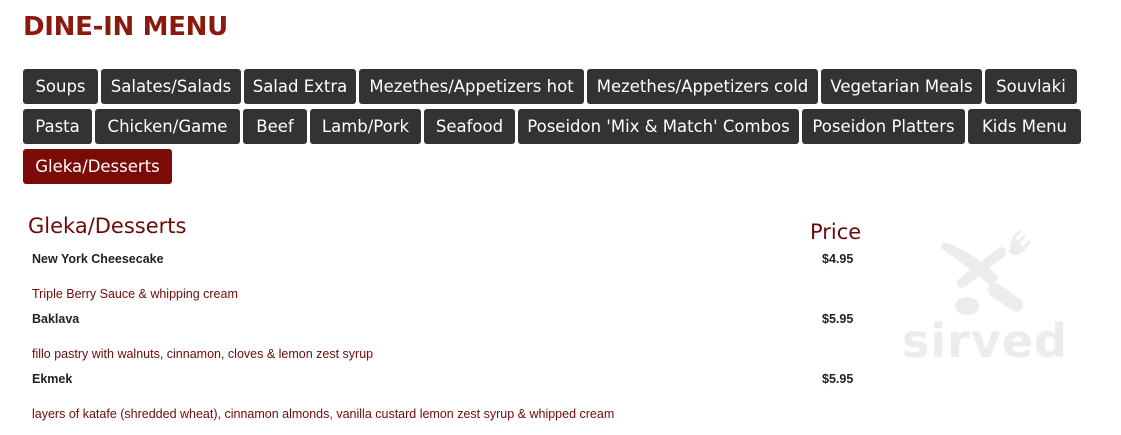 This screenshot has width=1121, height=435. What do you see at coordinates (985, 341) in the screenshot?
I see `watermark-text: sirved` at bounding box center [985, 341].